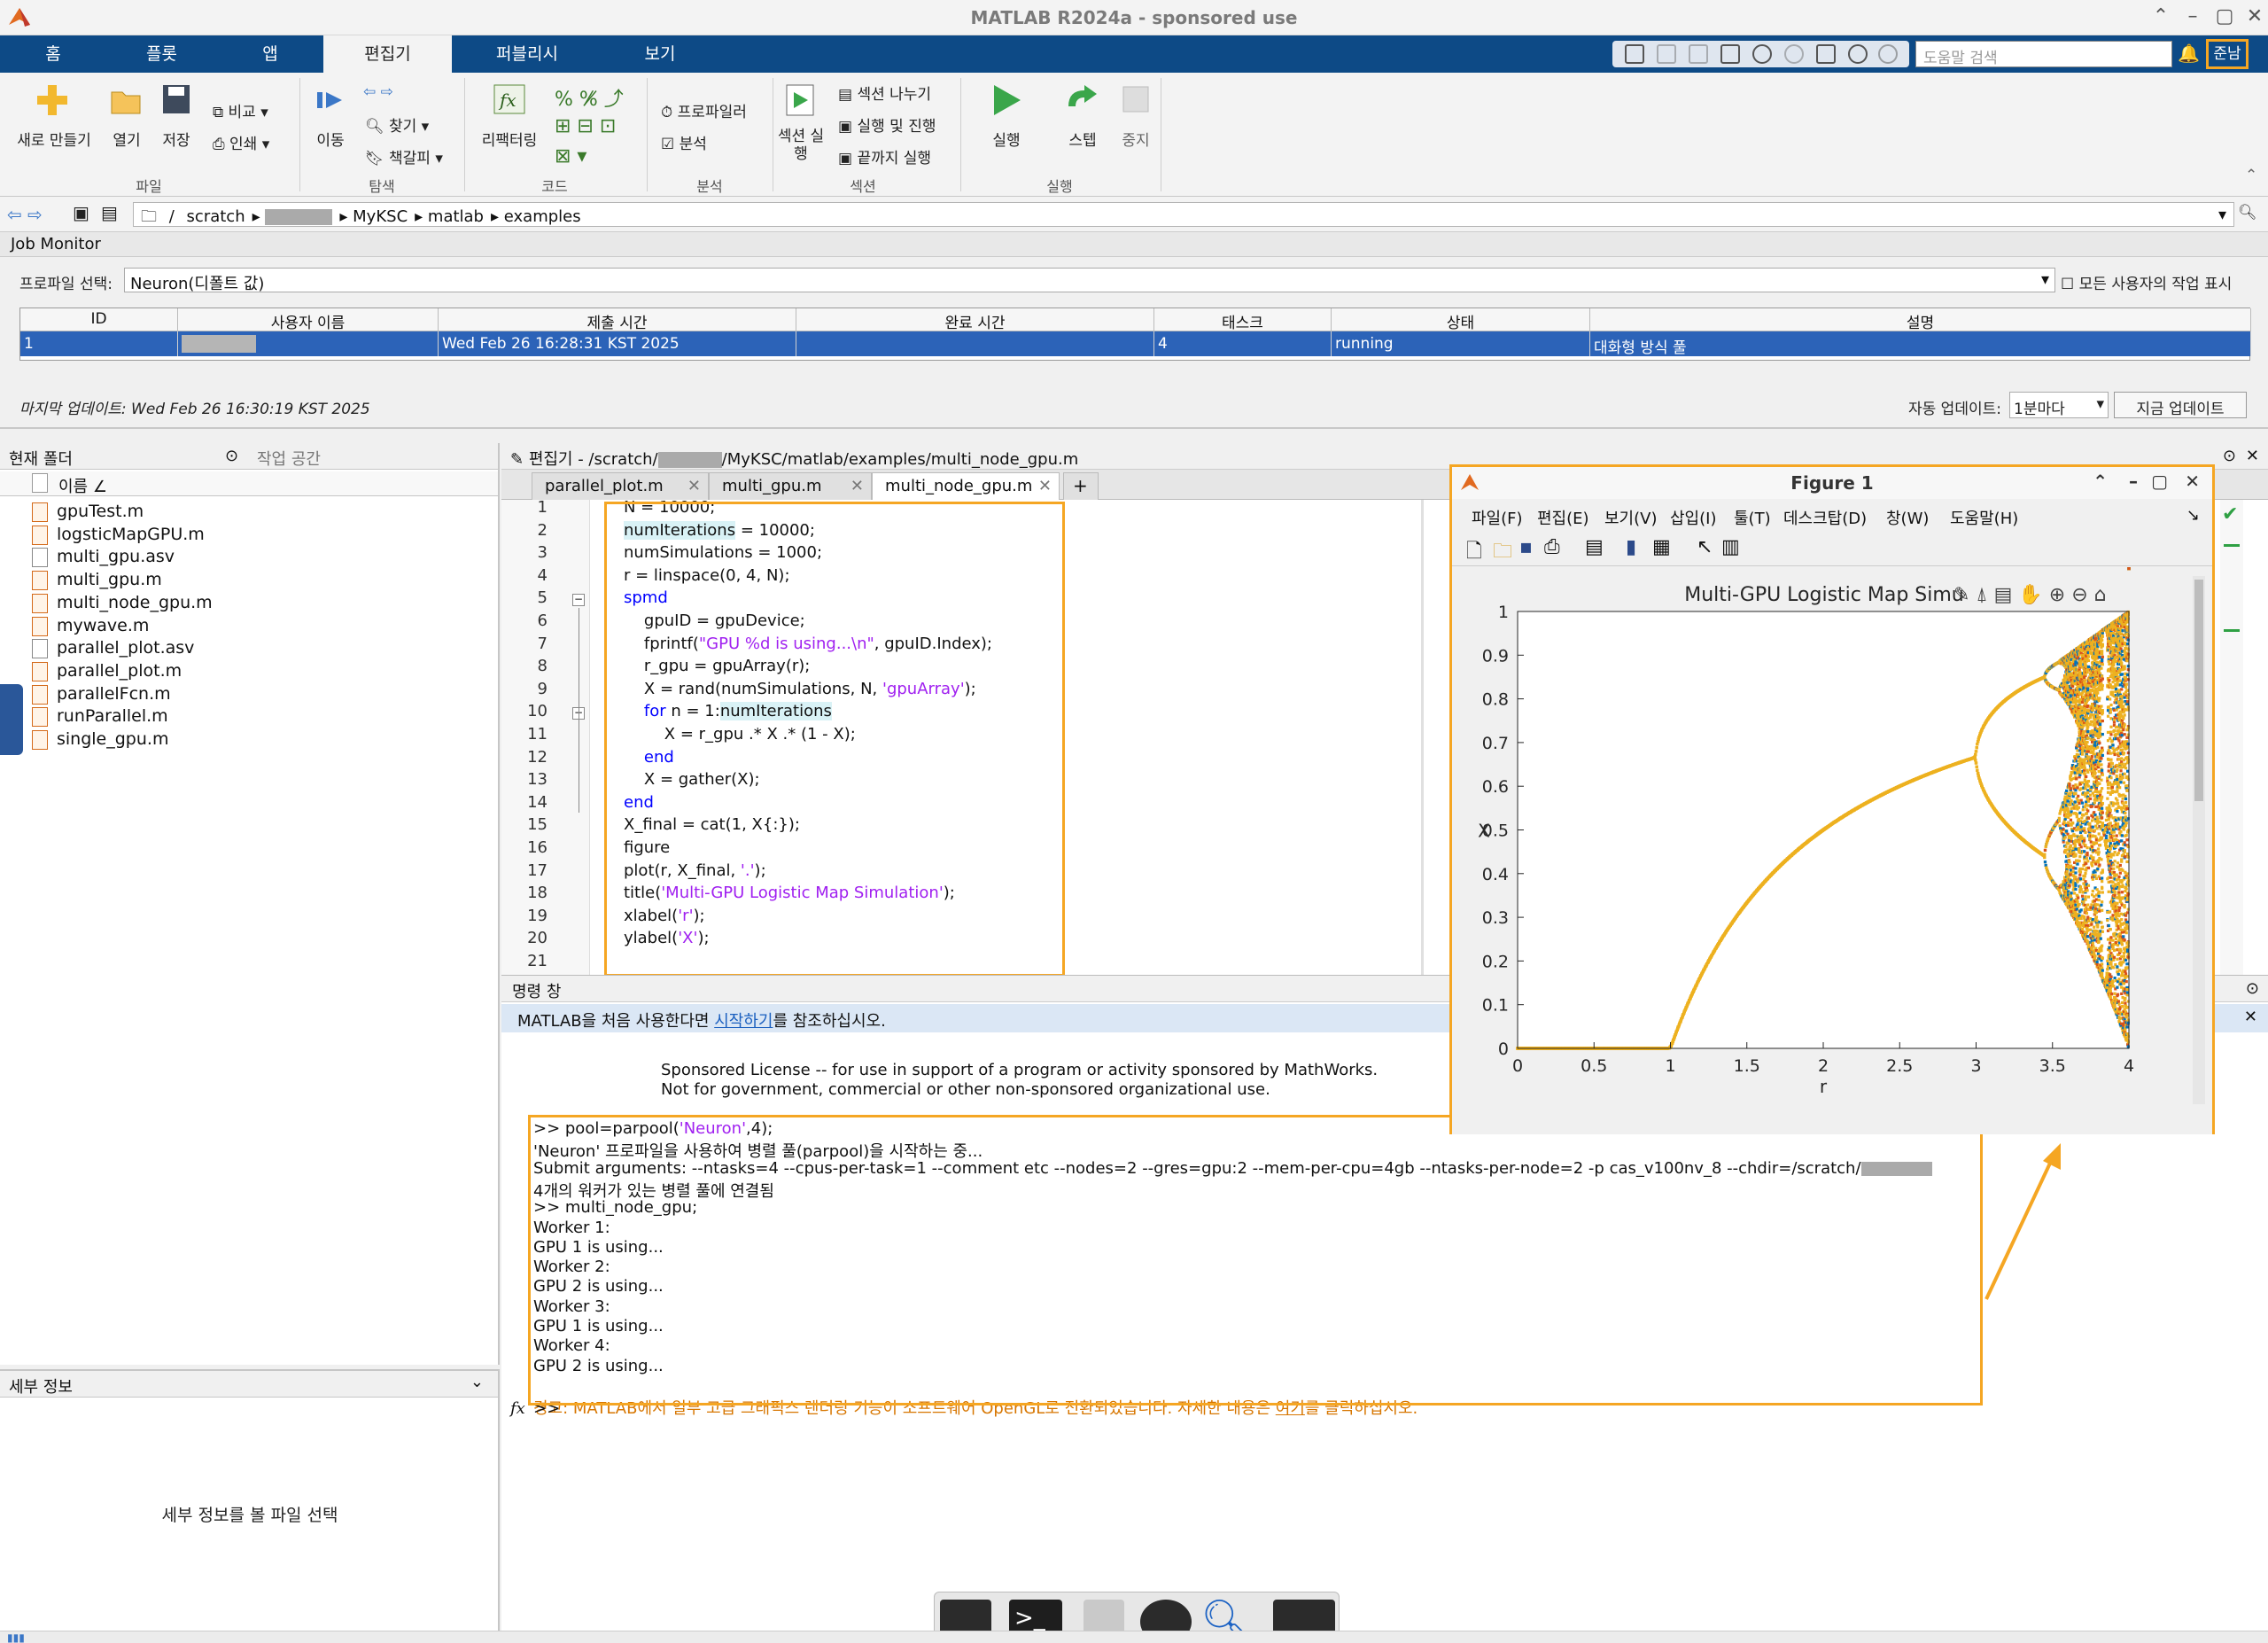  Describe the element at coordinates (2133, 481) in the screenshot. I see `minimize-icon: –` at that location.